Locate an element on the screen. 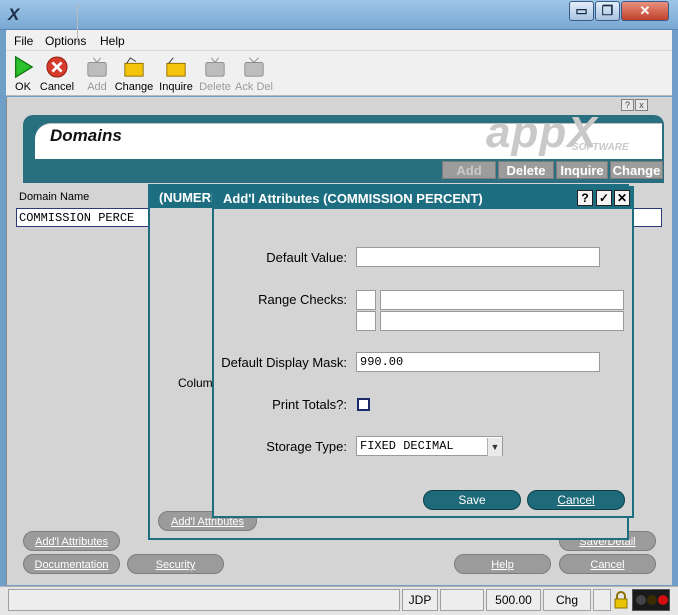  cancel-x-icon is located at coordinates (57, 67).